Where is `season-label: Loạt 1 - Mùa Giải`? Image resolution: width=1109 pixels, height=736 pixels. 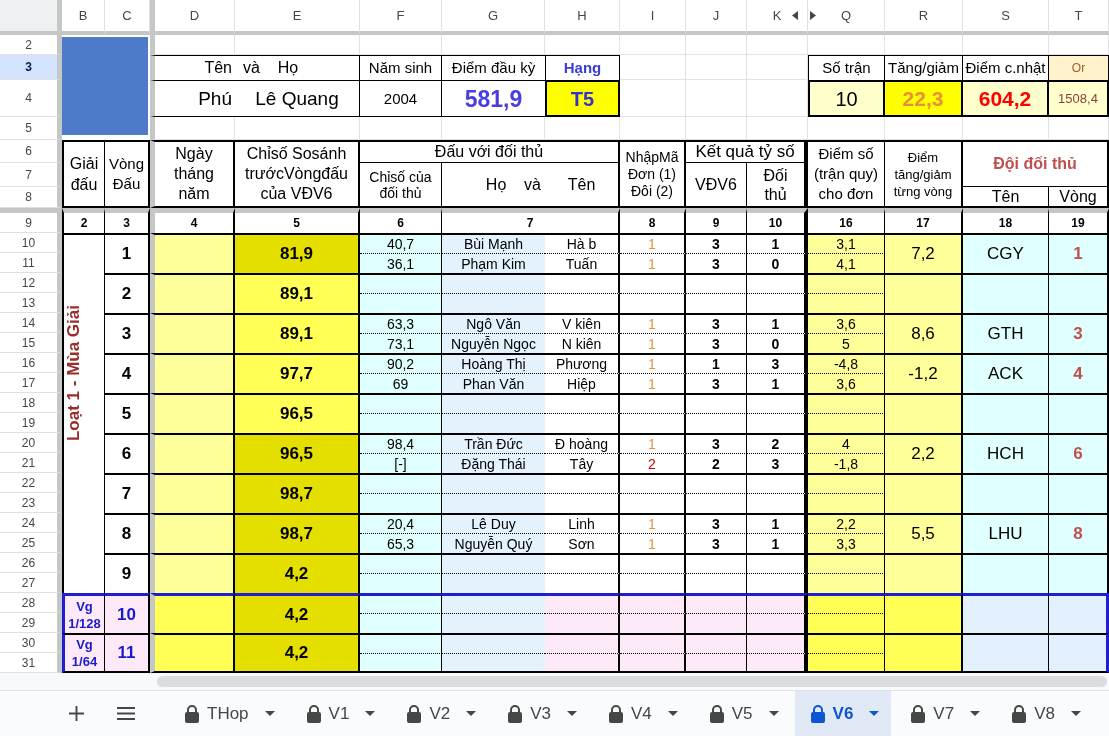 season-label: Loạt 1 - Mùa Giải is located at coordinates (74, 373).